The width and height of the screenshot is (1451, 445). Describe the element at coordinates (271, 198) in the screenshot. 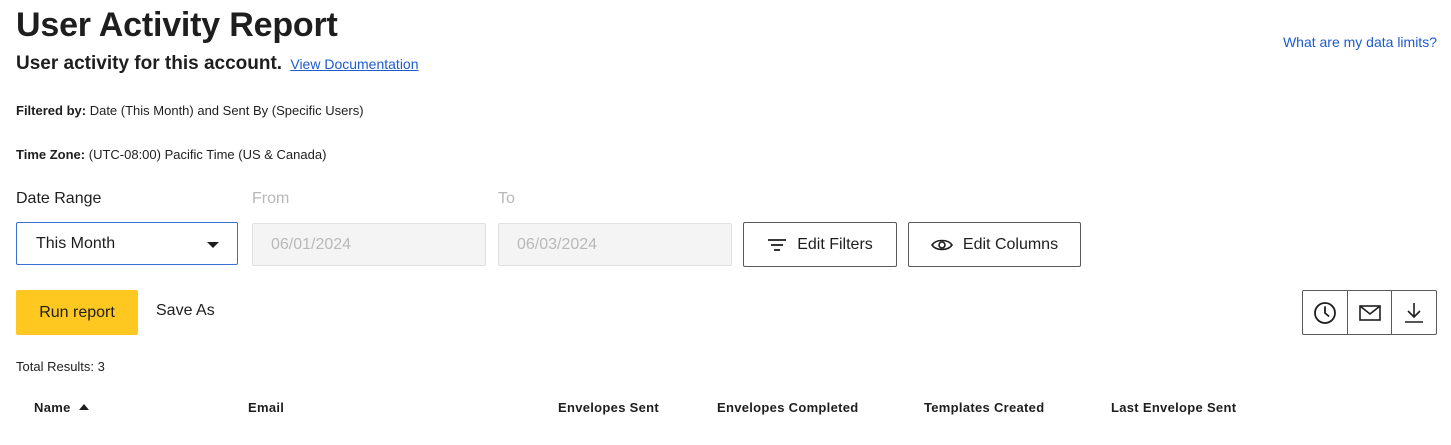

I see `from-label: From` at that location.